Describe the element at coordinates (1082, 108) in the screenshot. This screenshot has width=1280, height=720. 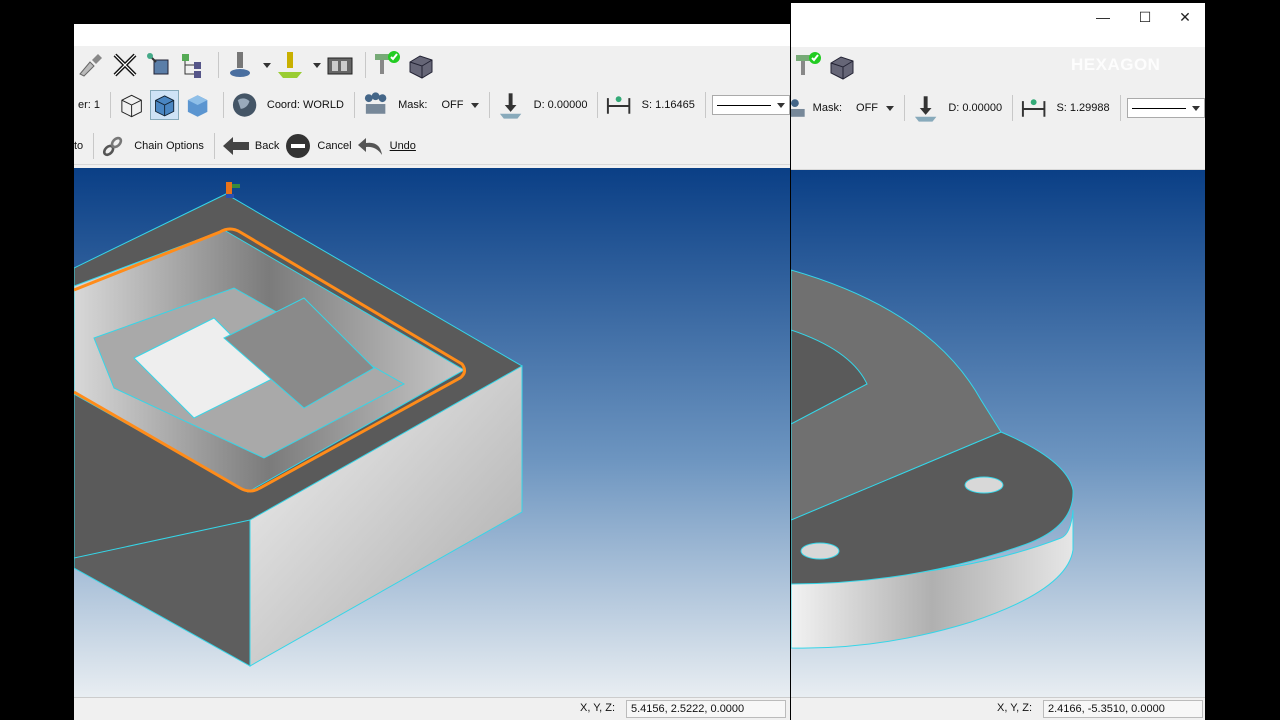
I see `spacing-value: S: 1.29988` at that location.